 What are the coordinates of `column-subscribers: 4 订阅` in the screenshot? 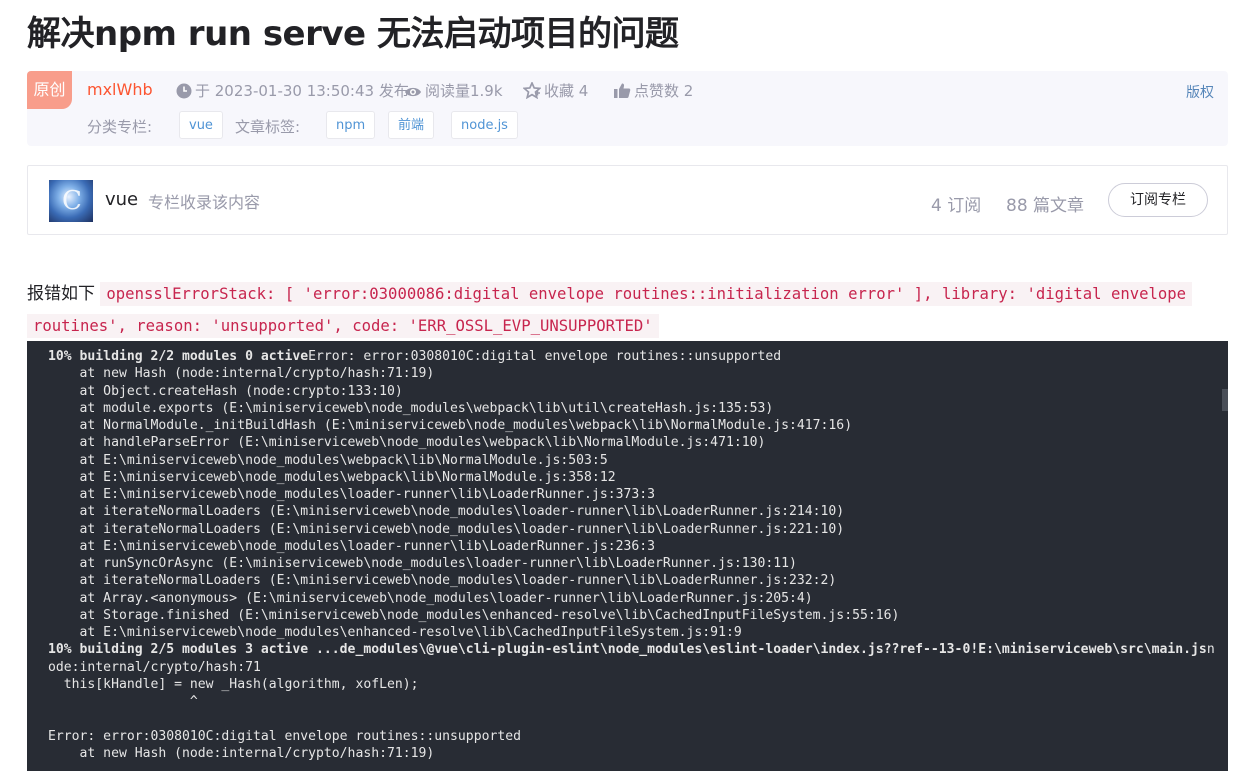 It's located at (956, 206).